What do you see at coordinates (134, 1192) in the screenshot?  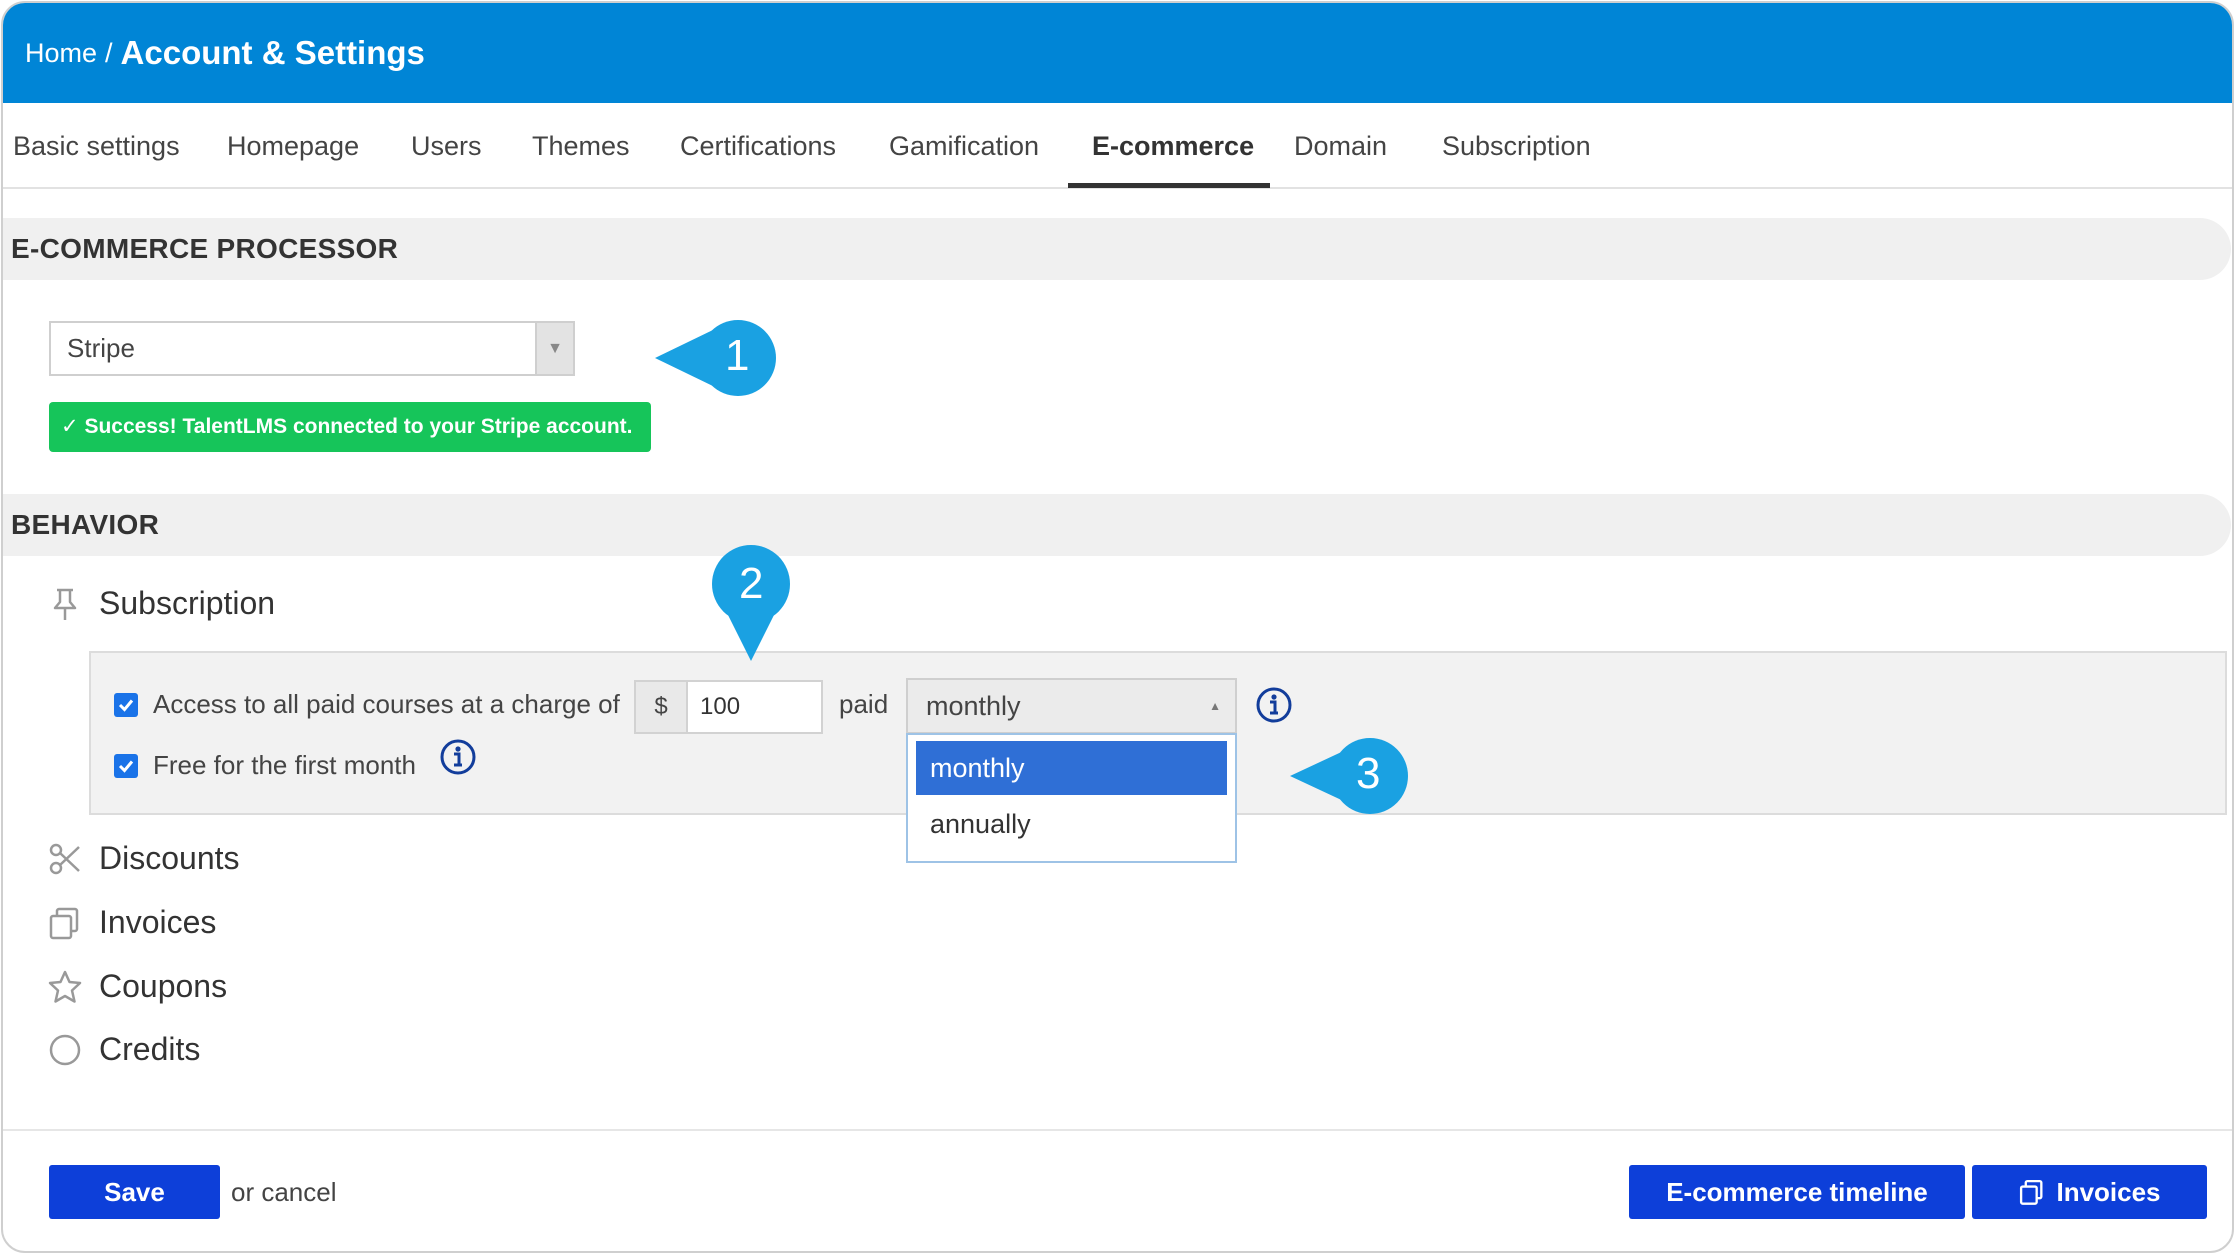 I see `save-button: Save` at bounding box center [134, 1192].